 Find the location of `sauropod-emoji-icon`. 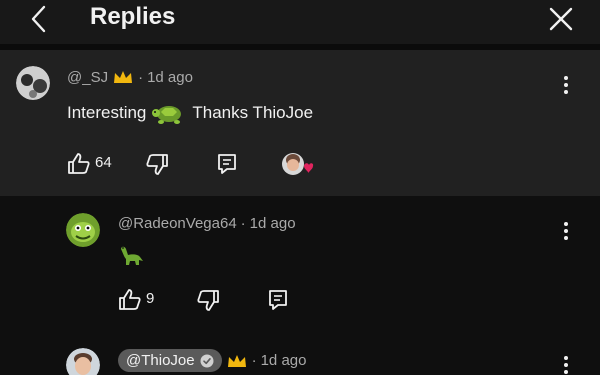

sauropod-emoji-icon is located at coordinates (132, 255).